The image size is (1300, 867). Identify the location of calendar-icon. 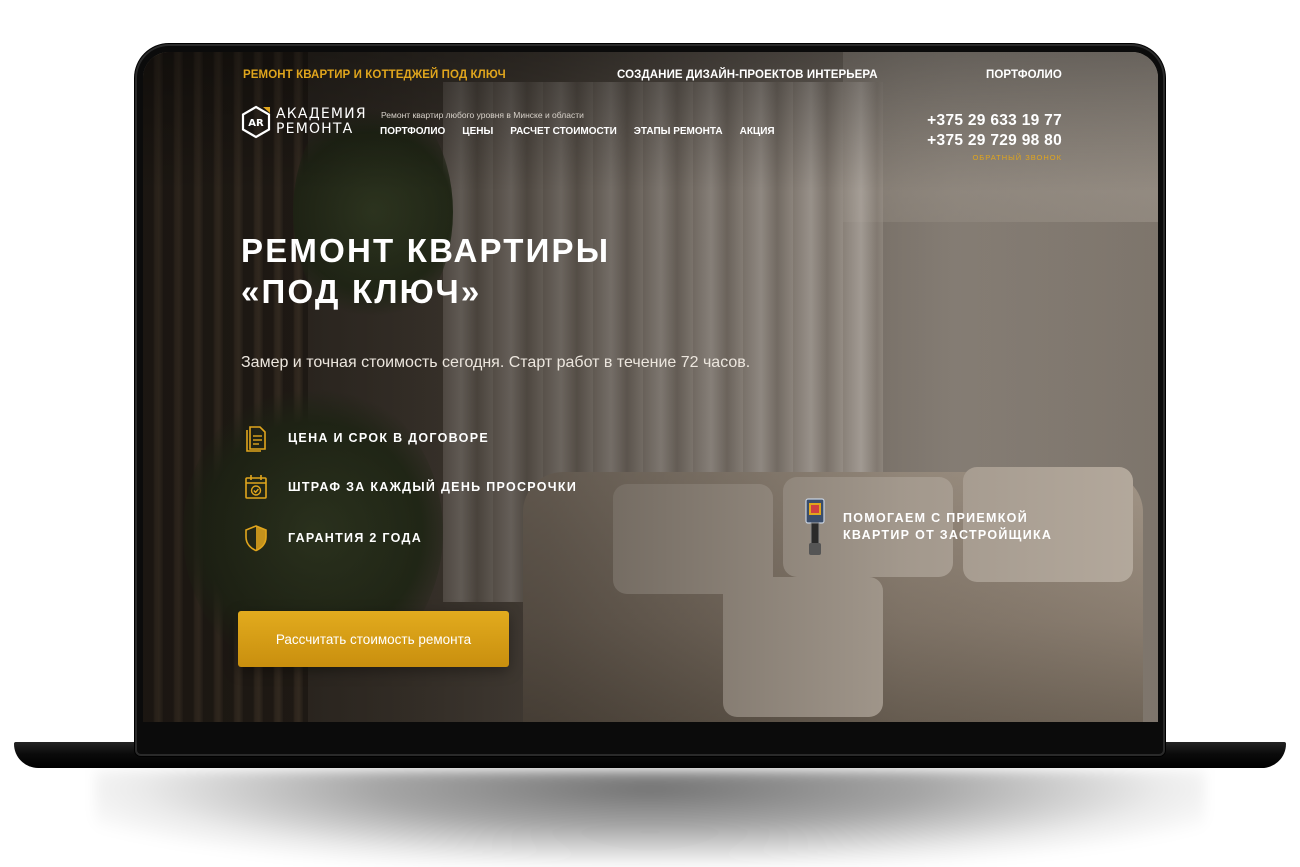
(256, 487).